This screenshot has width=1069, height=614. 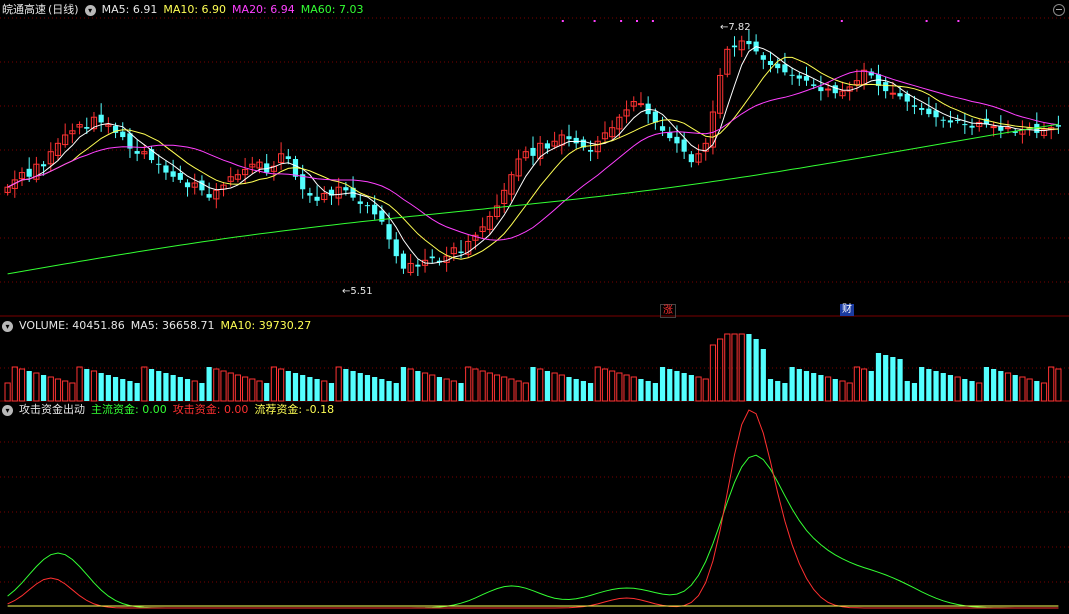 What do you see at coordinates (1059, 10) in the screenshot?
I see `collapse-icon` at bounding box center [1059, 10].